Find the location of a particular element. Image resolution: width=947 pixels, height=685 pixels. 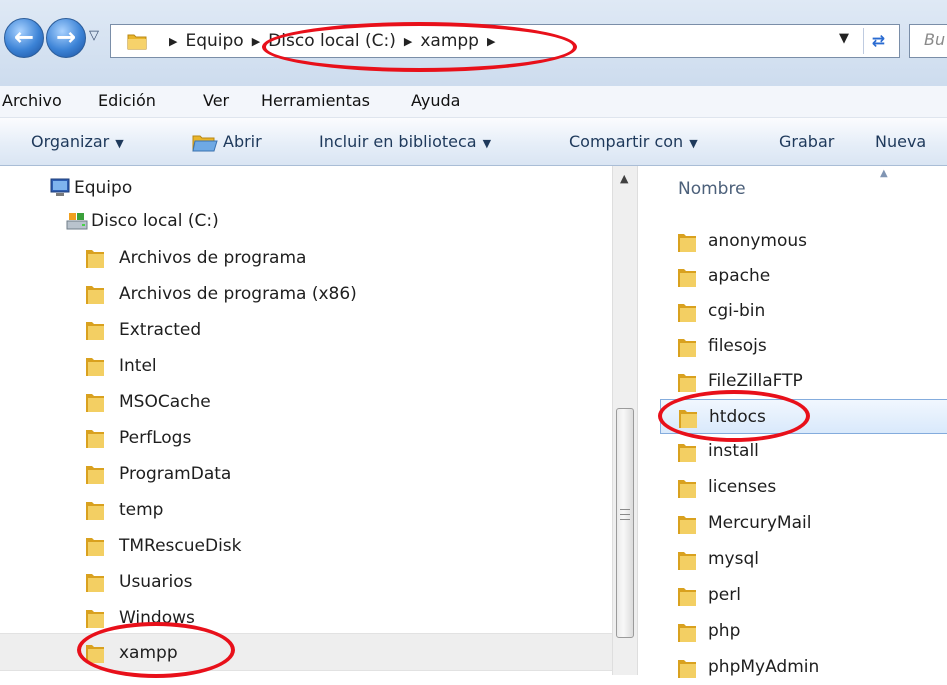

file-row: FileZillaFTP is located at coordinates (803, 381).